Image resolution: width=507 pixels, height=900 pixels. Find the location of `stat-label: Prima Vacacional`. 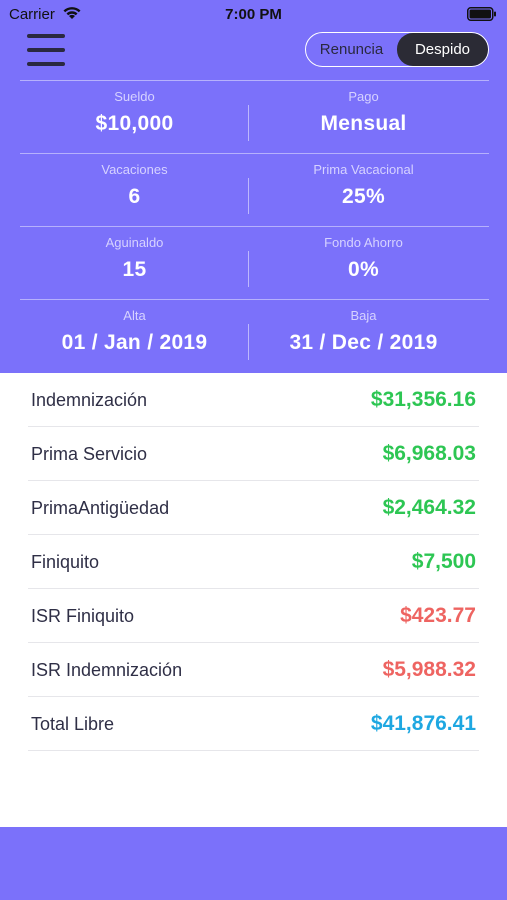

stat-label: Prima Vacacional is located at coordinates (363, 169).